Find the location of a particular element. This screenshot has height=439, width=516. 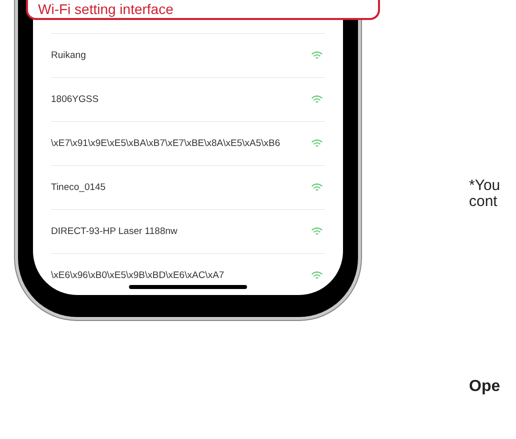

section-heading: Ope is located at coordinates (485, 387).